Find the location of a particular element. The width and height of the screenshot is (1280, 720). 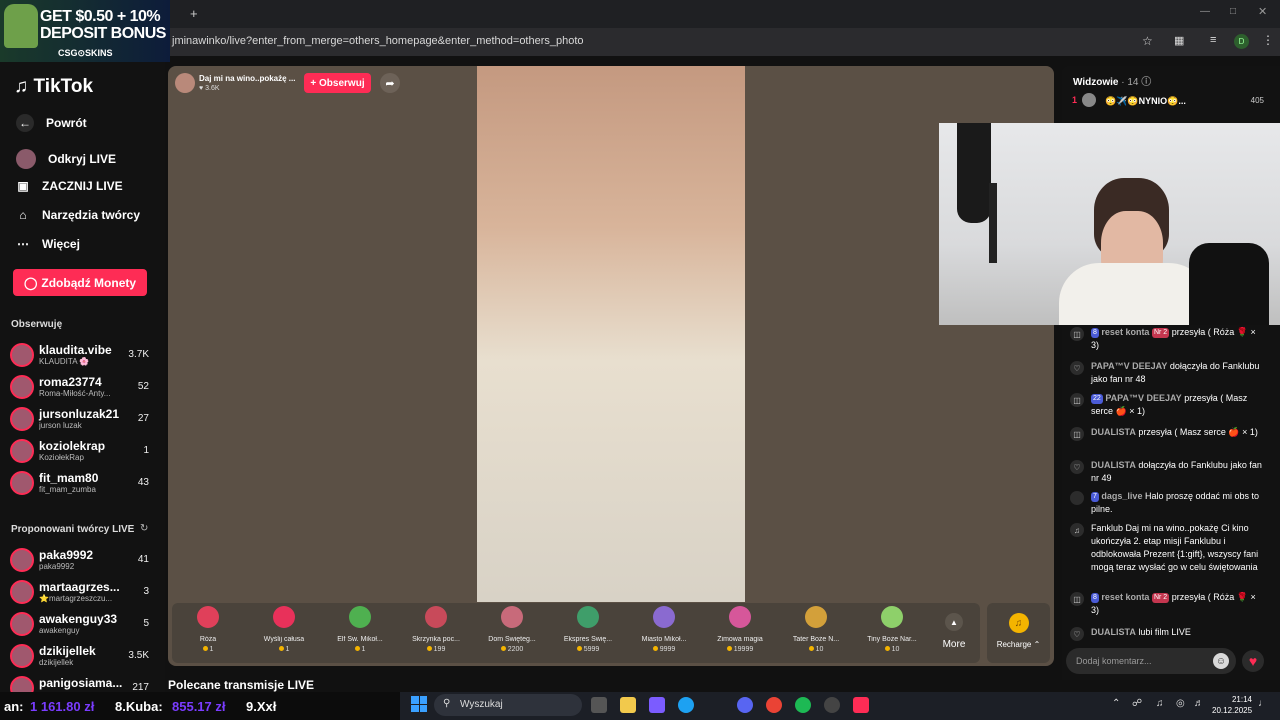

get-coins-button: ◯ Zdobądź Monety is located at coordinates (80, 282).